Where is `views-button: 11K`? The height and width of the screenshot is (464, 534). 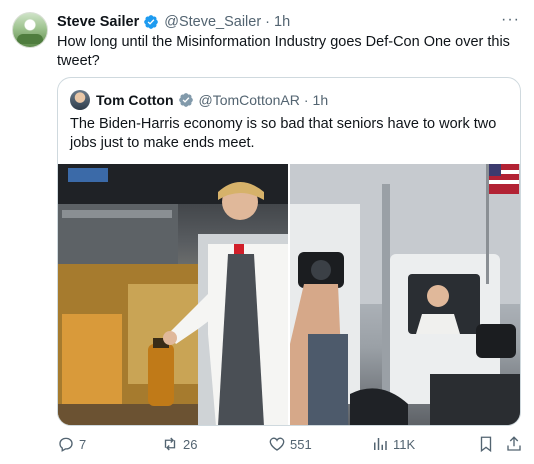 views-button: 11K is located at coordinates (393, 444).